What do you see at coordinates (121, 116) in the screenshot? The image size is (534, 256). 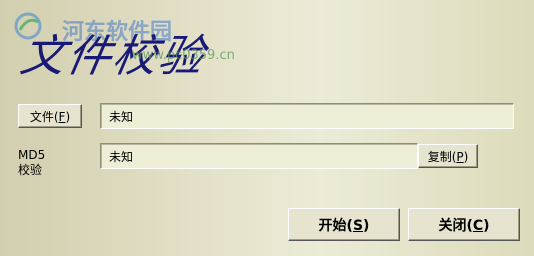 I see `file-path-value: 未知` at bounding box center [121, 116].